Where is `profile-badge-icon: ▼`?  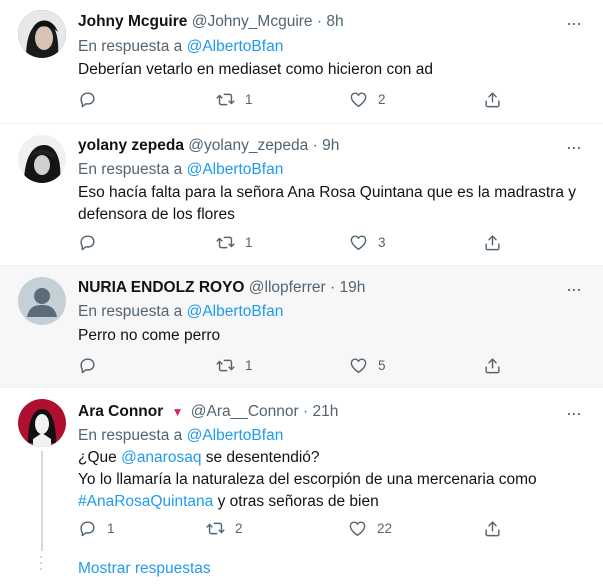 profile-badge-icon: ▼ is located at coordinates (177, 412).